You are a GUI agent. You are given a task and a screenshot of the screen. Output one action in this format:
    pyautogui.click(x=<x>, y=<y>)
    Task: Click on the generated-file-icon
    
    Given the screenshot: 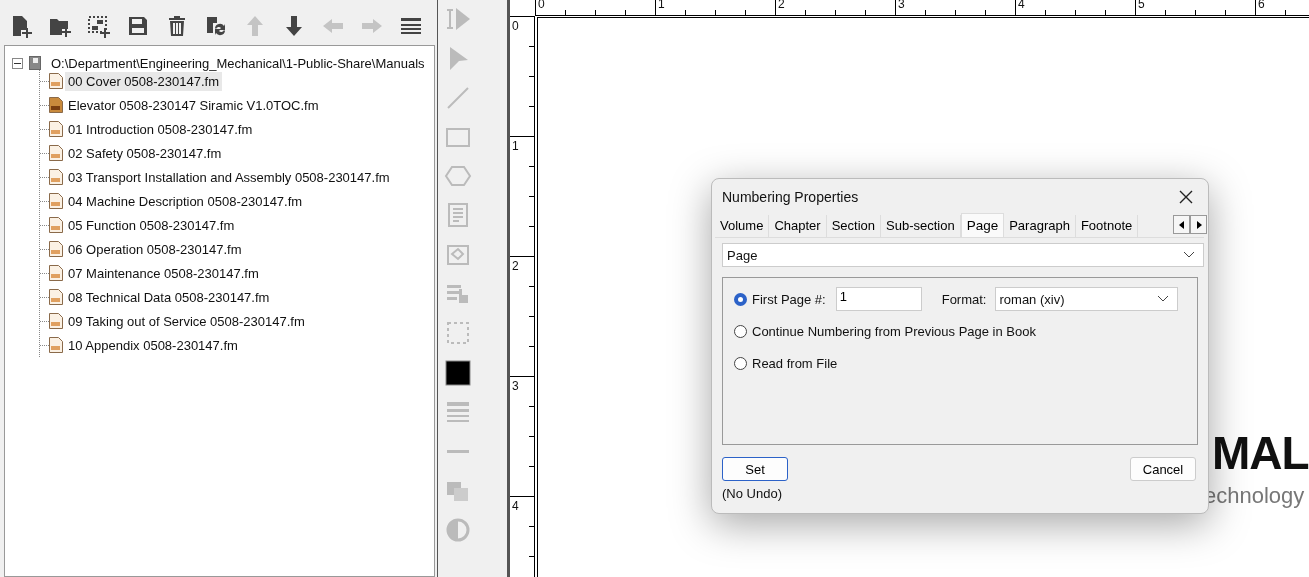 What is the action you would take?
    pyautogui.click(x=56, y=105)
    